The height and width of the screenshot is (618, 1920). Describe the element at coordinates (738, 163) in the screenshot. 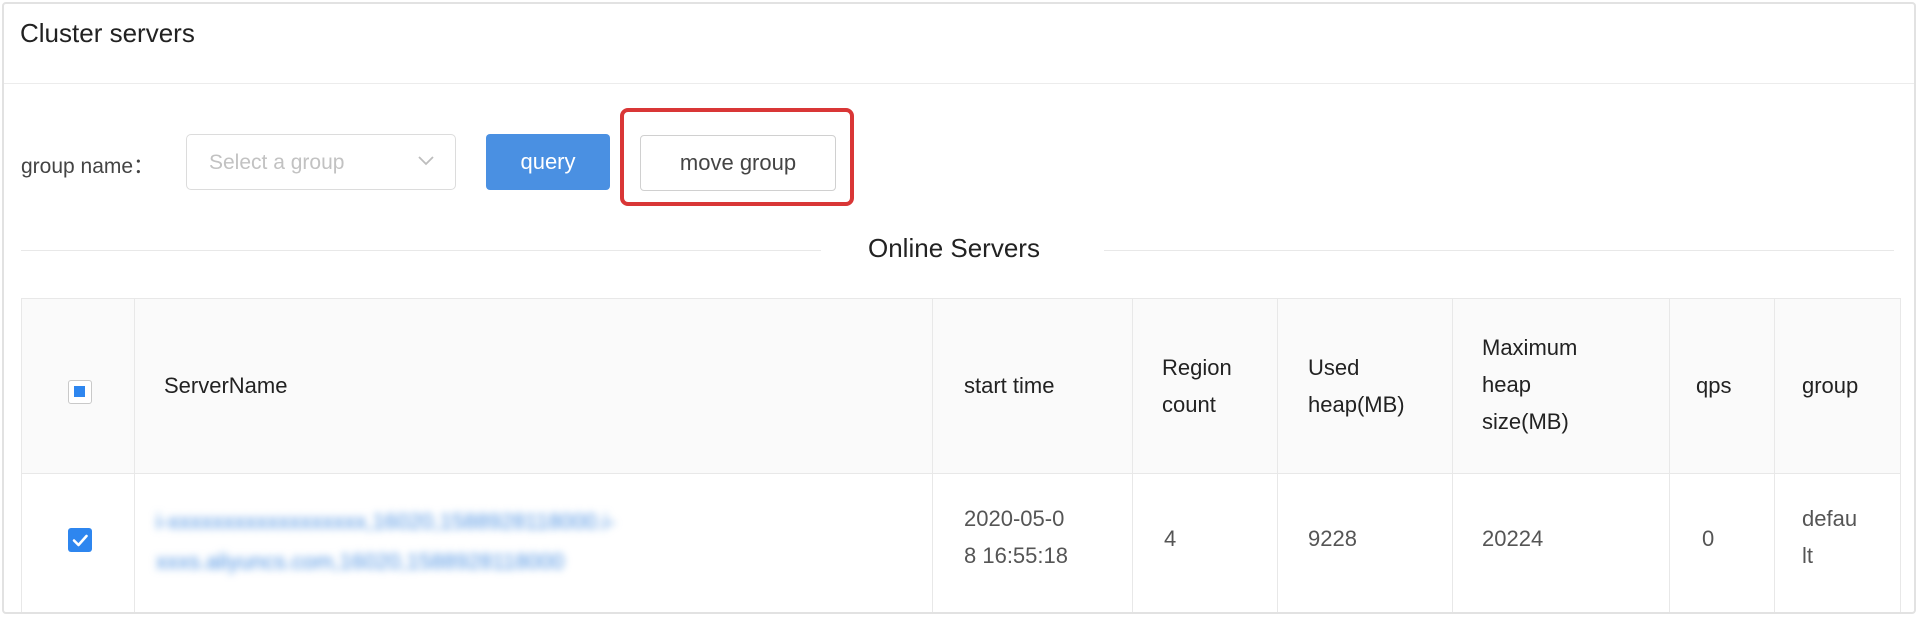

I see `move-group-button: move group` at that location.